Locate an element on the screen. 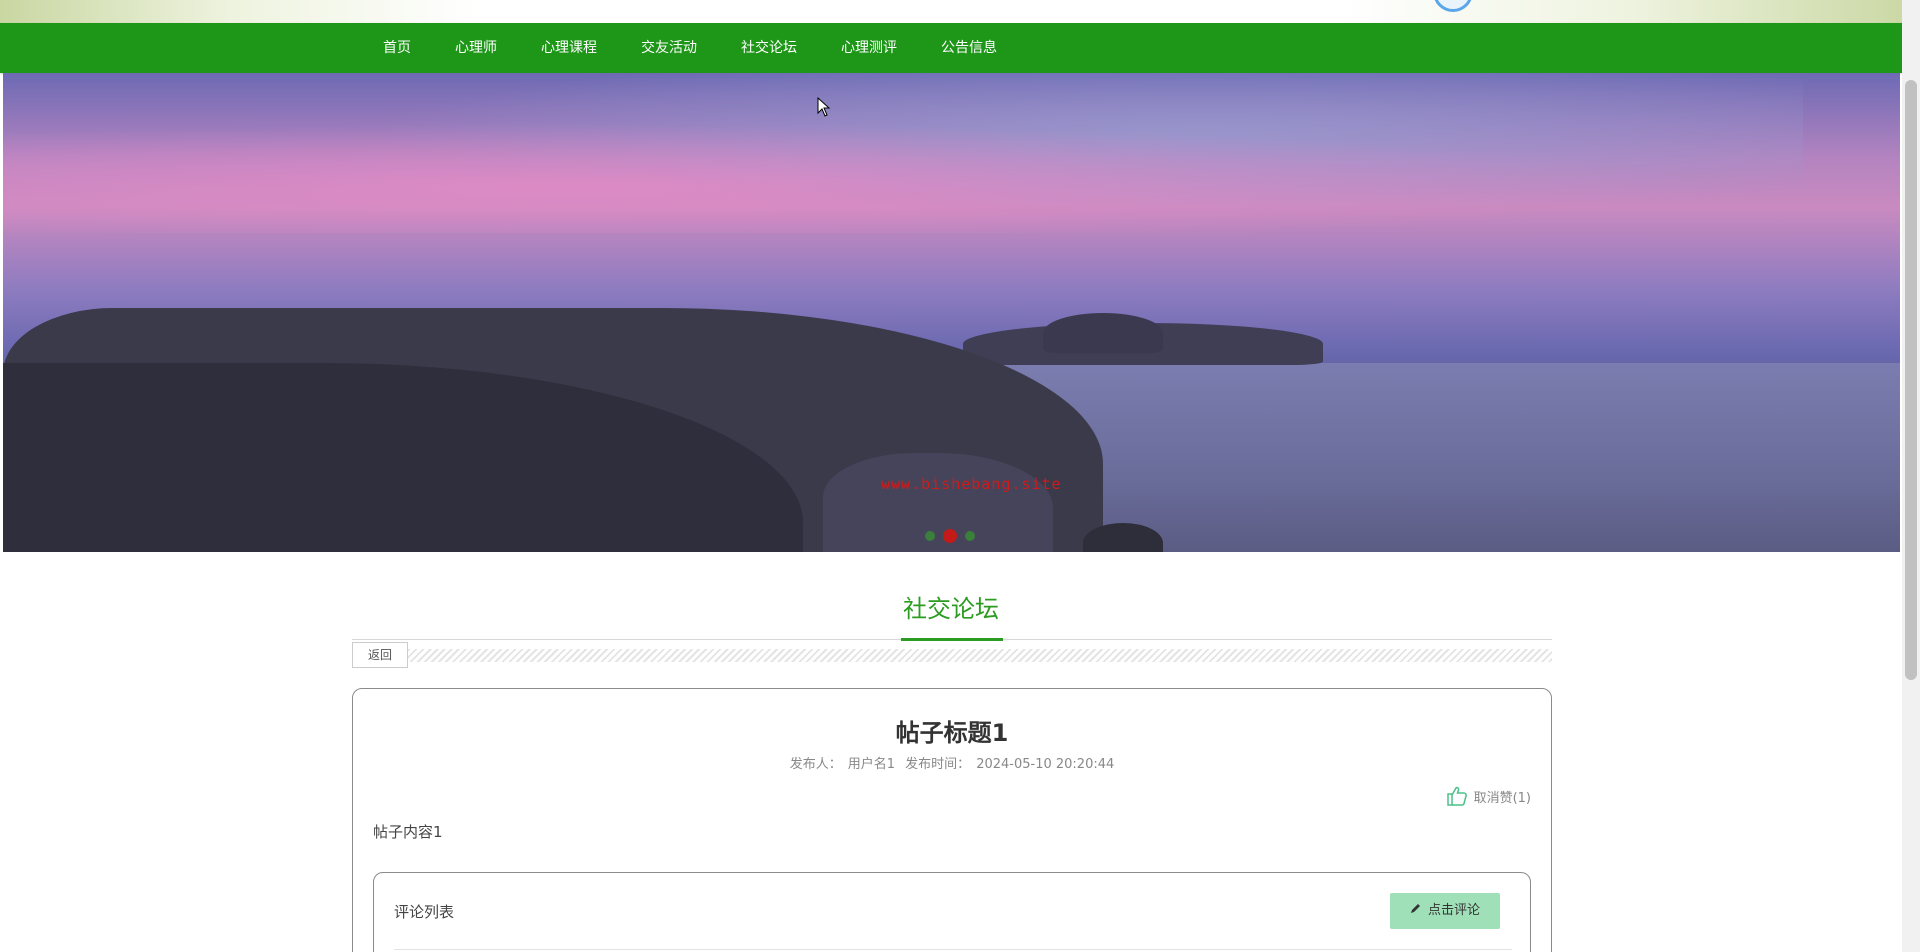 The height and width of the screenshot is (952, 1920). mouse-cursor-icon is located at coordinates (824, 107).